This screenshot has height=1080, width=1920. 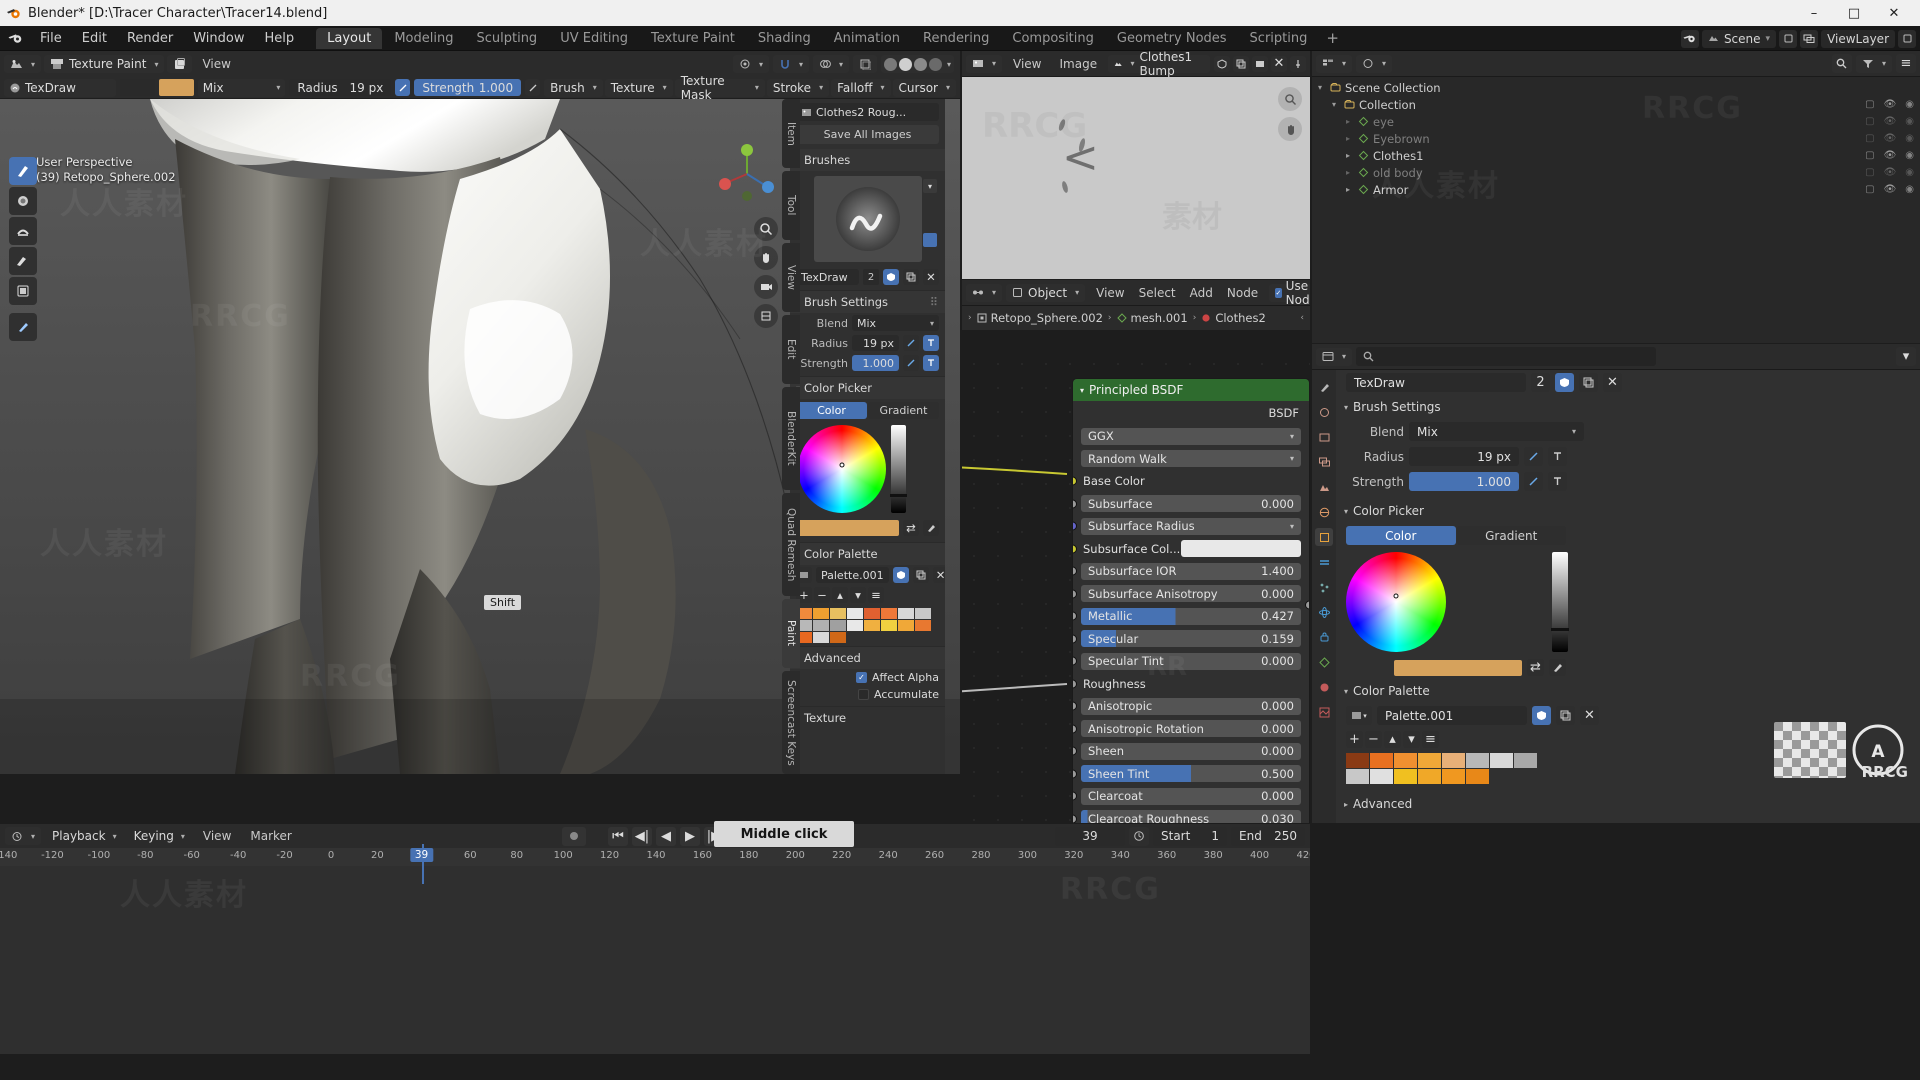 What do you see at coordinates (895, 323) in the screenshot?
I see `blend-field: Mix ▾` at bounding box center [895, 323].